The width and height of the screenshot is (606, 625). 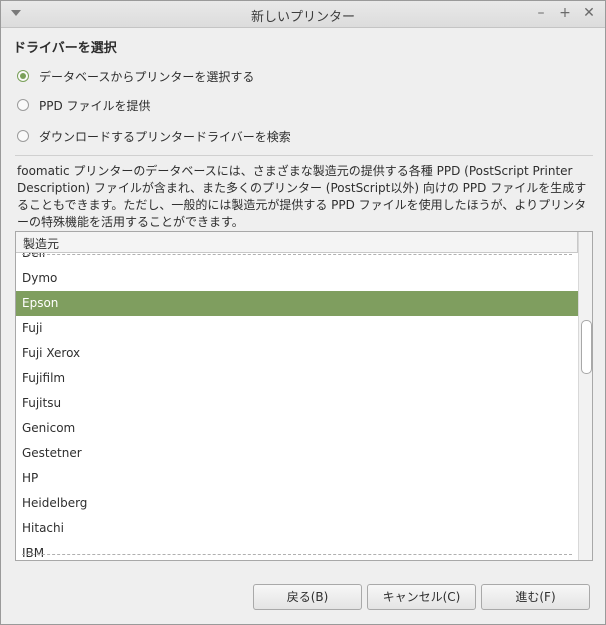 What do you see at coordinates (589, 13) in the screenshot?
I see `close-button: ✕` at bounding box center [589, 13].